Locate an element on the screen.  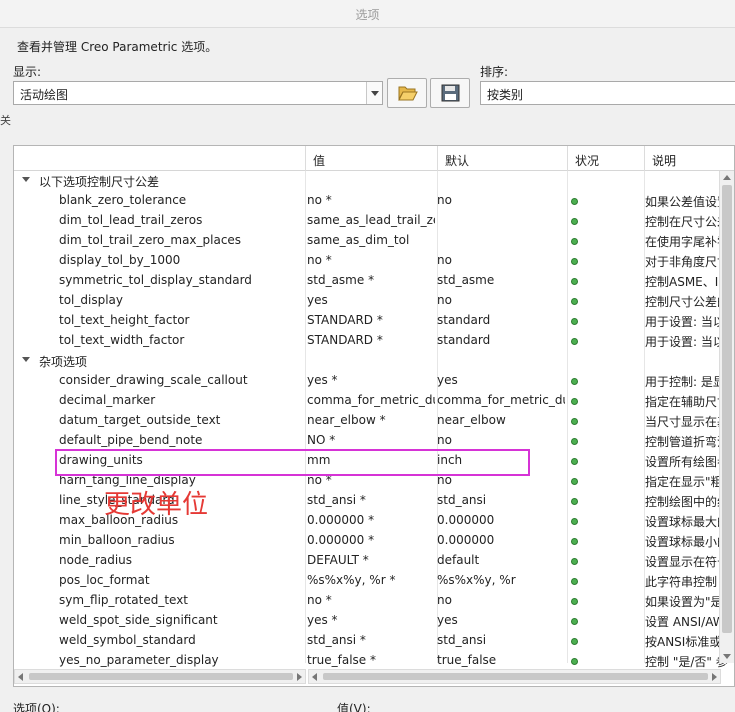
option-value-cell: STANDARD * is located at coordinates (345, 340).